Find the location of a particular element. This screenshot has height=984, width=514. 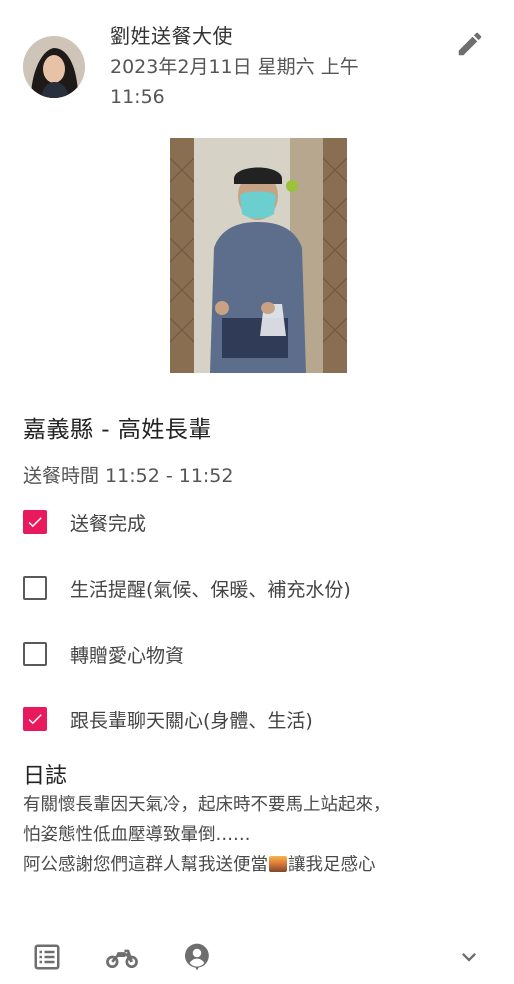

checklist-item-chat-care: 跟長輩聊天關心(身體、生活) is located at coordinates (168, 719).